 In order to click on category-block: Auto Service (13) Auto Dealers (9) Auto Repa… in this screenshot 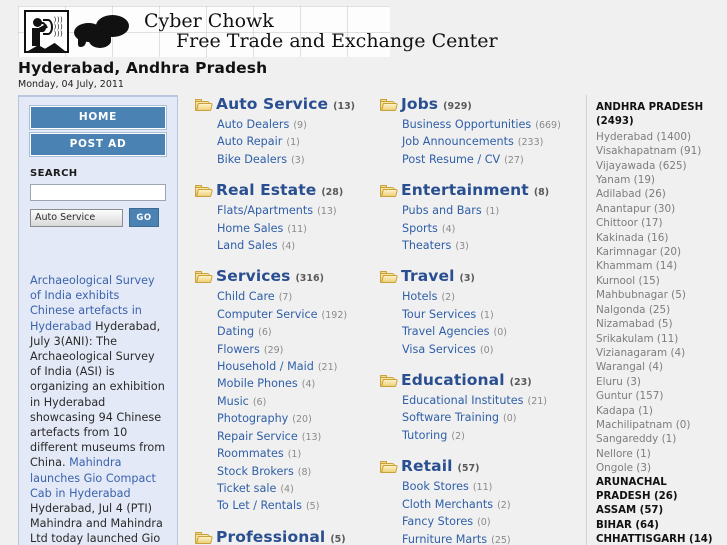, I will do `click(287, 131)`.